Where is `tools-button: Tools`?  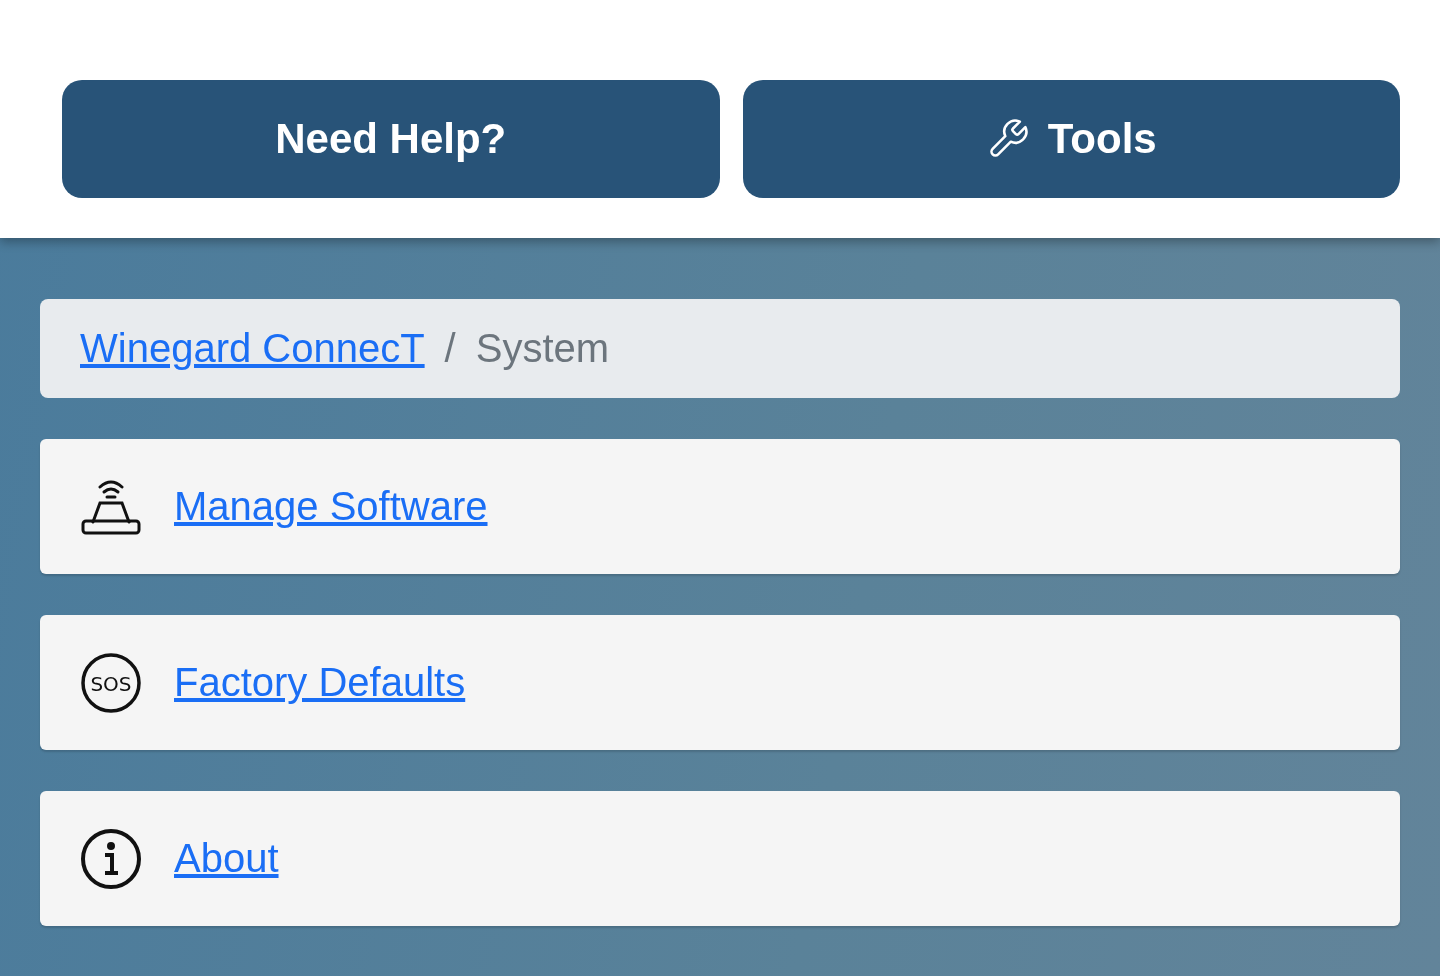 tools-button: Tools is located at coordinates (1071, 139).